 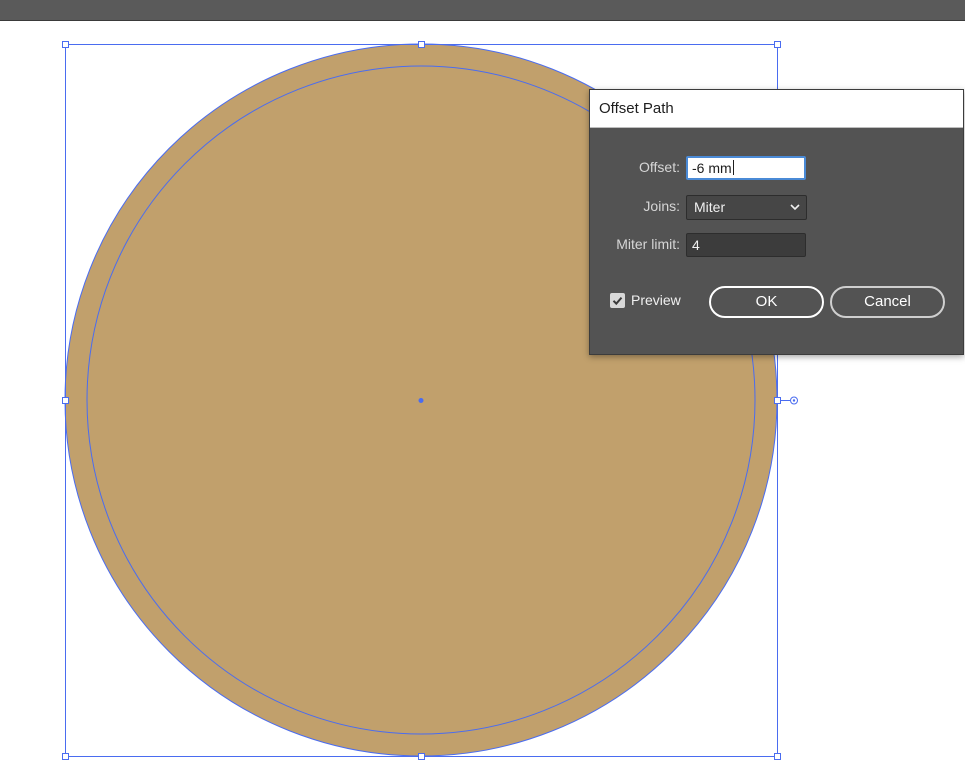 I want to click on handle-top-right, so click(x=777, y=44).